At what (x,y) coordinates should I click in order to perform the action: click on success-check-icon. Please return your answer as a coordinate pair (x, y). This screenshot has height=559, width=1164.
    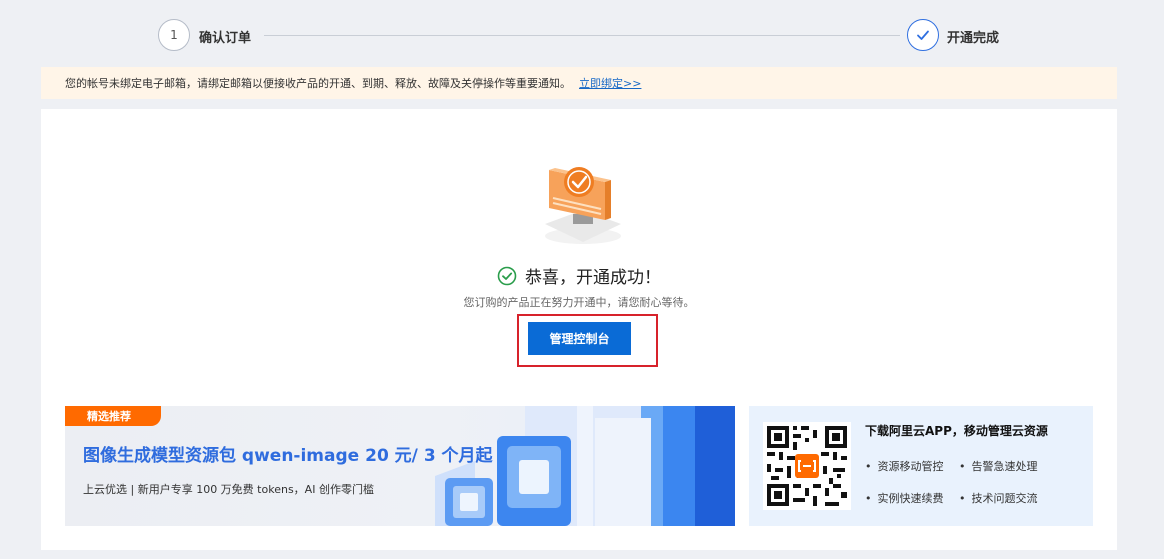
    Looking at the image, I should click on (507, 275).